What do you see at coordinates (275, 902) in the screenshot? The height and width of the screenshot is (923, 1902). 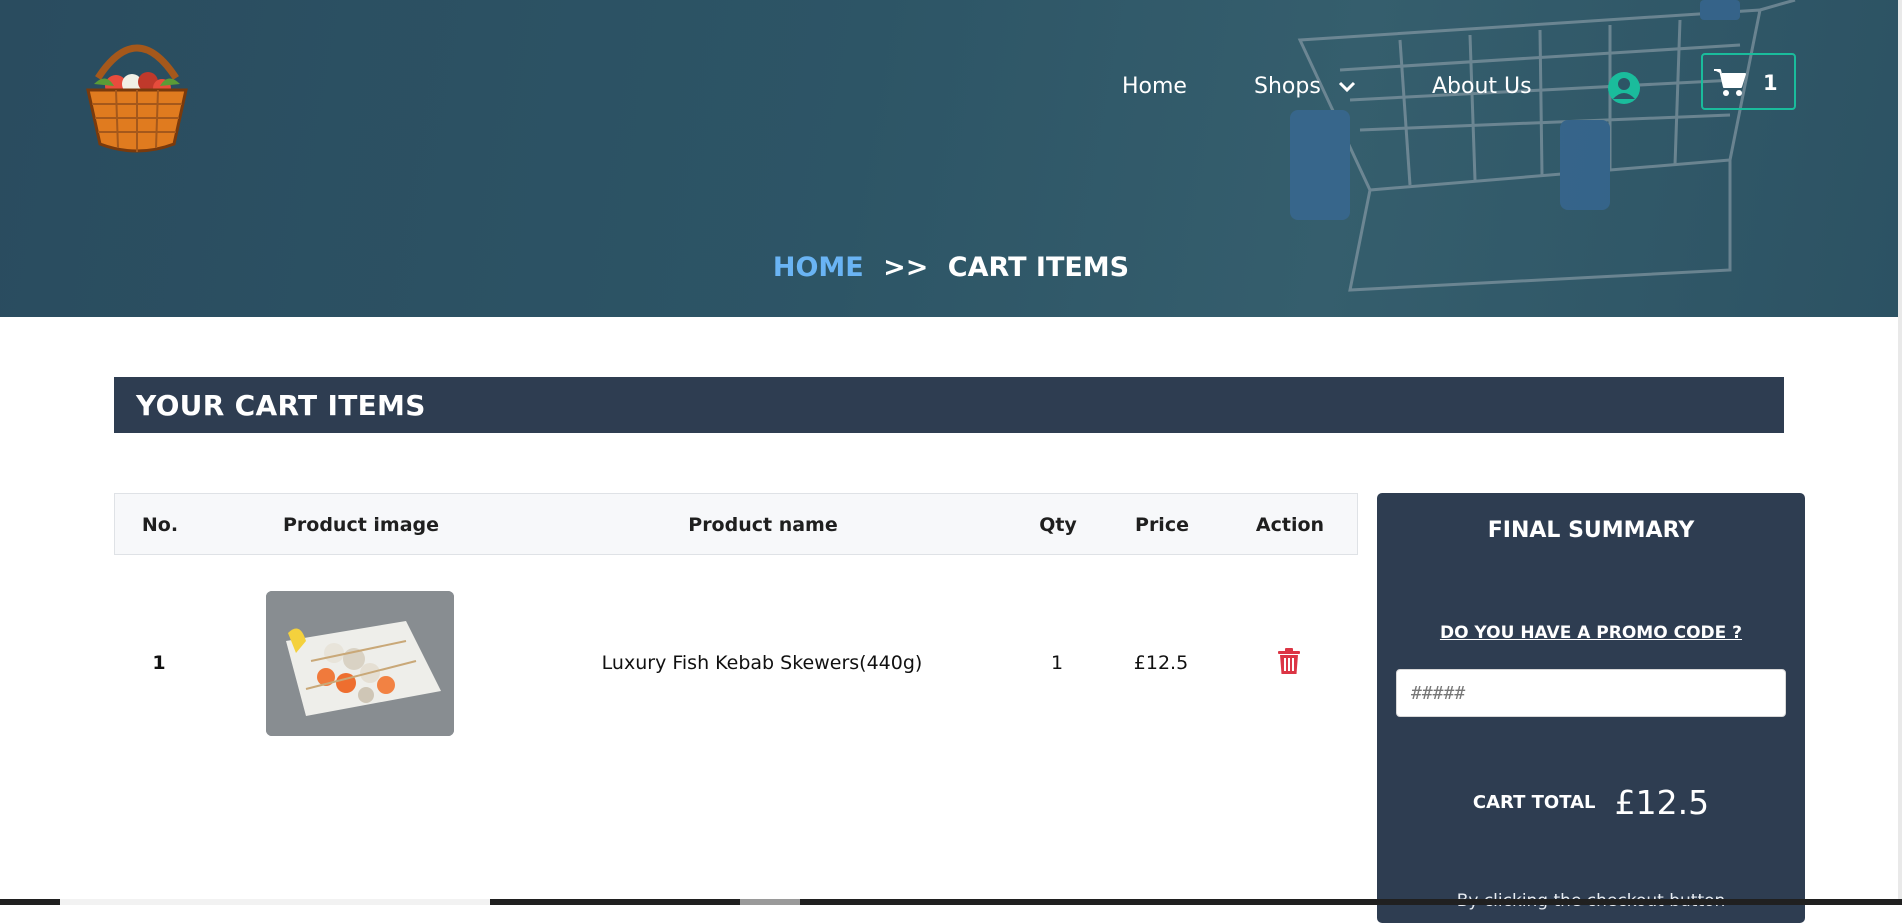 I see `scrollbar-thumb` at bounding box center [275, 902].